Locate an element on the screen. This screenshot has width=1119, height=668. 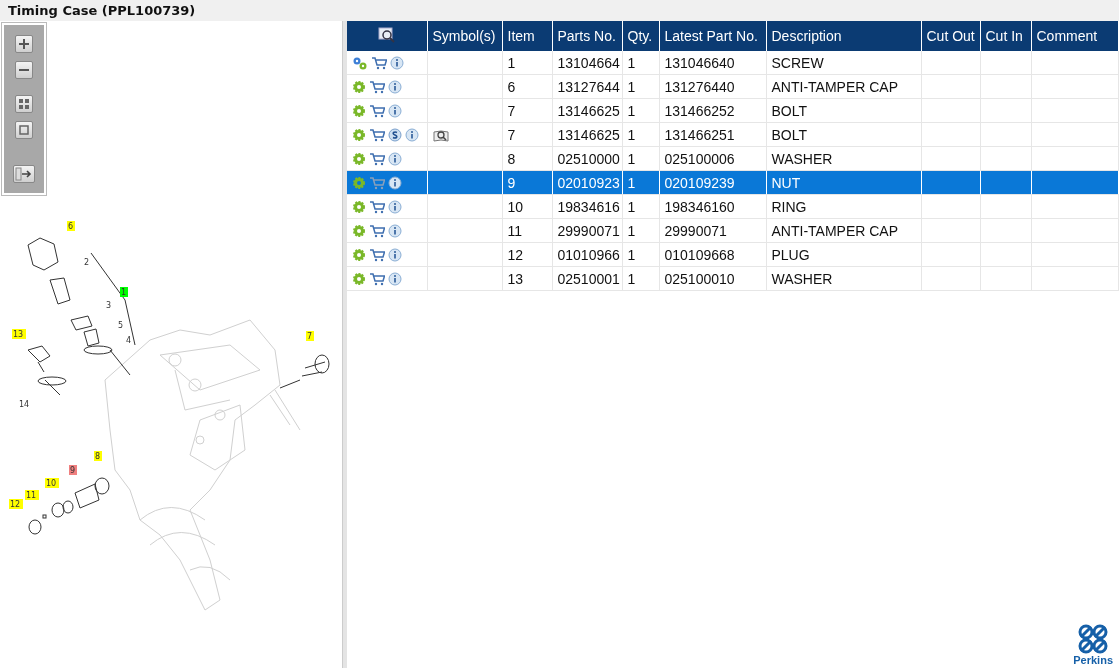
callout-label: 9 is located at coordinates (73, 470).